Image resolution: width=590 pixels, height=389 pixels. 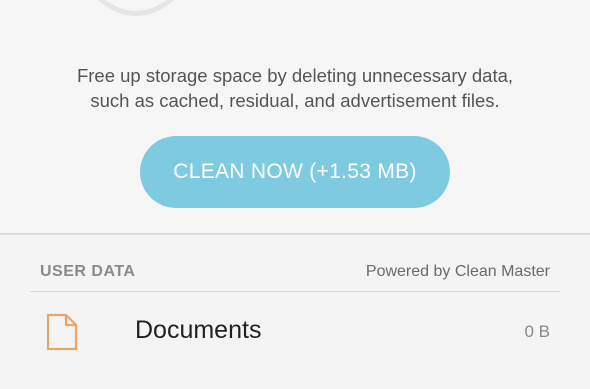 I want to click on storage-usage-ring, so click(x=136, y=8).